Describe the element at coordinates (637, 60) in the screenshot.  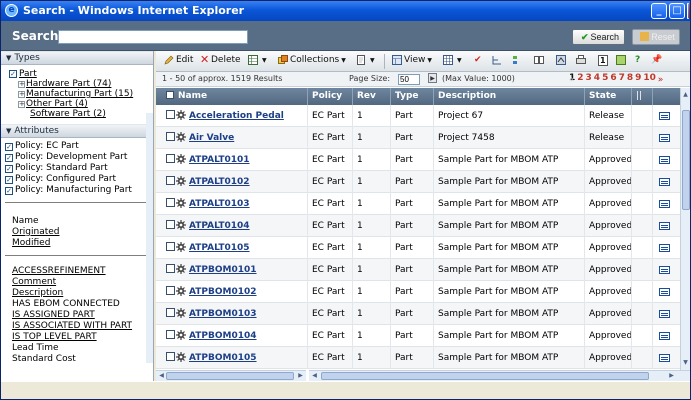
I see `help-icon: ?` at that location.